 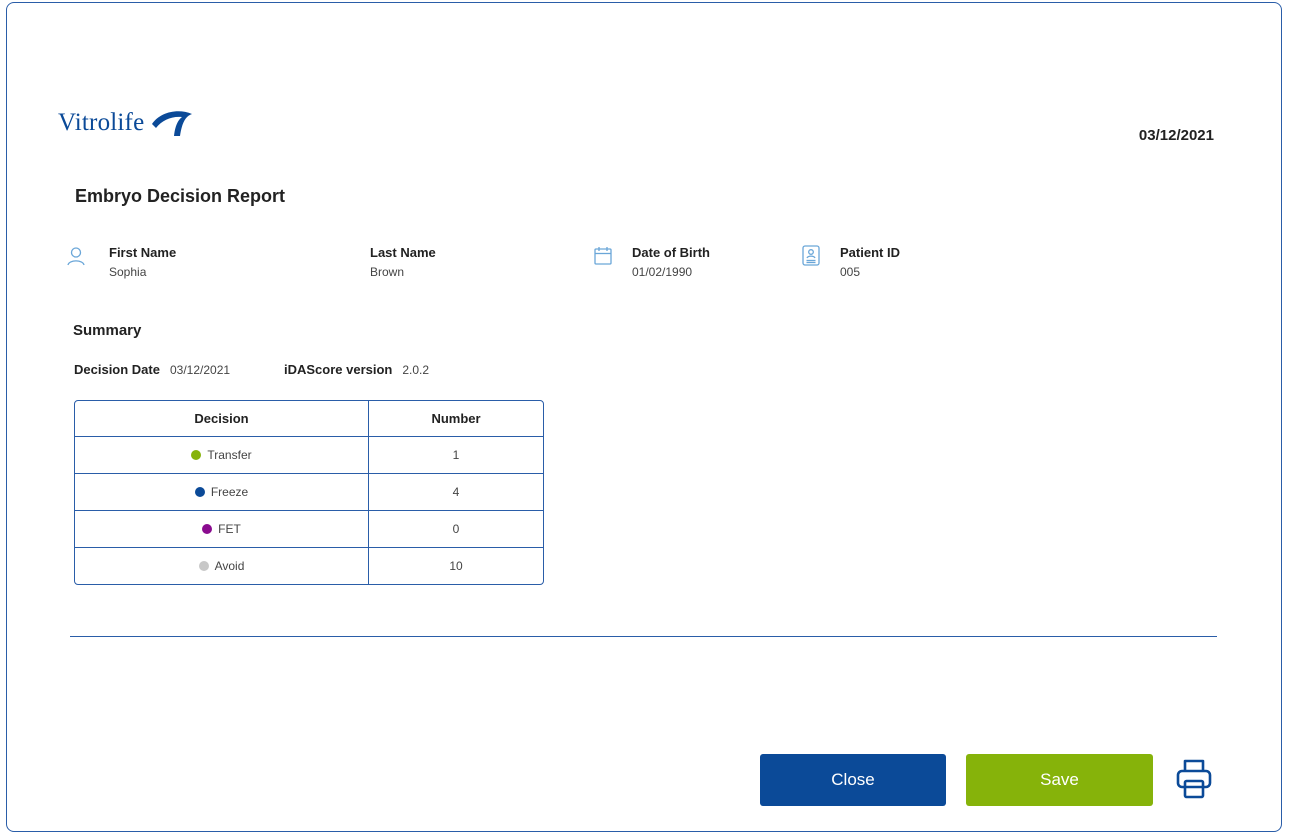 I want to click on section-divider, so click(x=643, y=636).